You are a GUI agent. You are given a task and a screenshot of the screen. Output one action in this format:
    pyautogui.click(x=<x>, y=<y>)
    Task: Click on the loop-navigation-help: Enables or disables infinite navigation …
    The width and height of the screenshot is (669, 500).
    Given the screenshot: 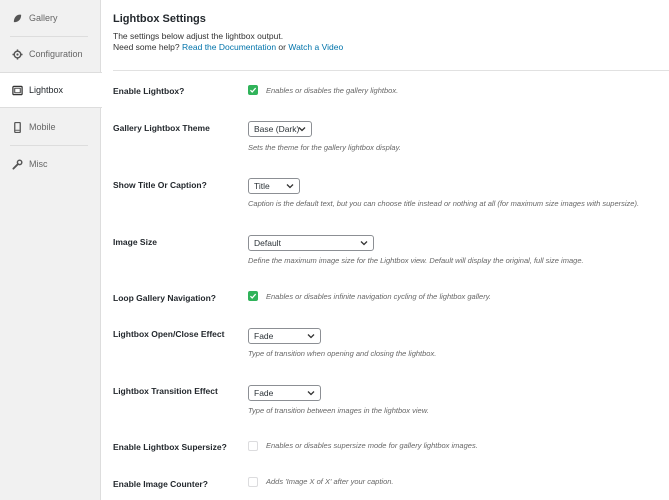 What is the action you would take?
    pyautogui.click(x=378, y=296)
    